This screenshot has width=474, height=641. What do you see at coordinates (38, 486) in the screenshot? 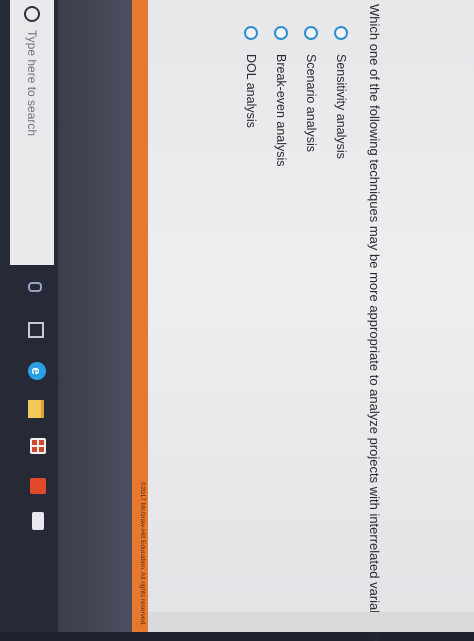
I see `office-icon` at bounding box center [38, 486].